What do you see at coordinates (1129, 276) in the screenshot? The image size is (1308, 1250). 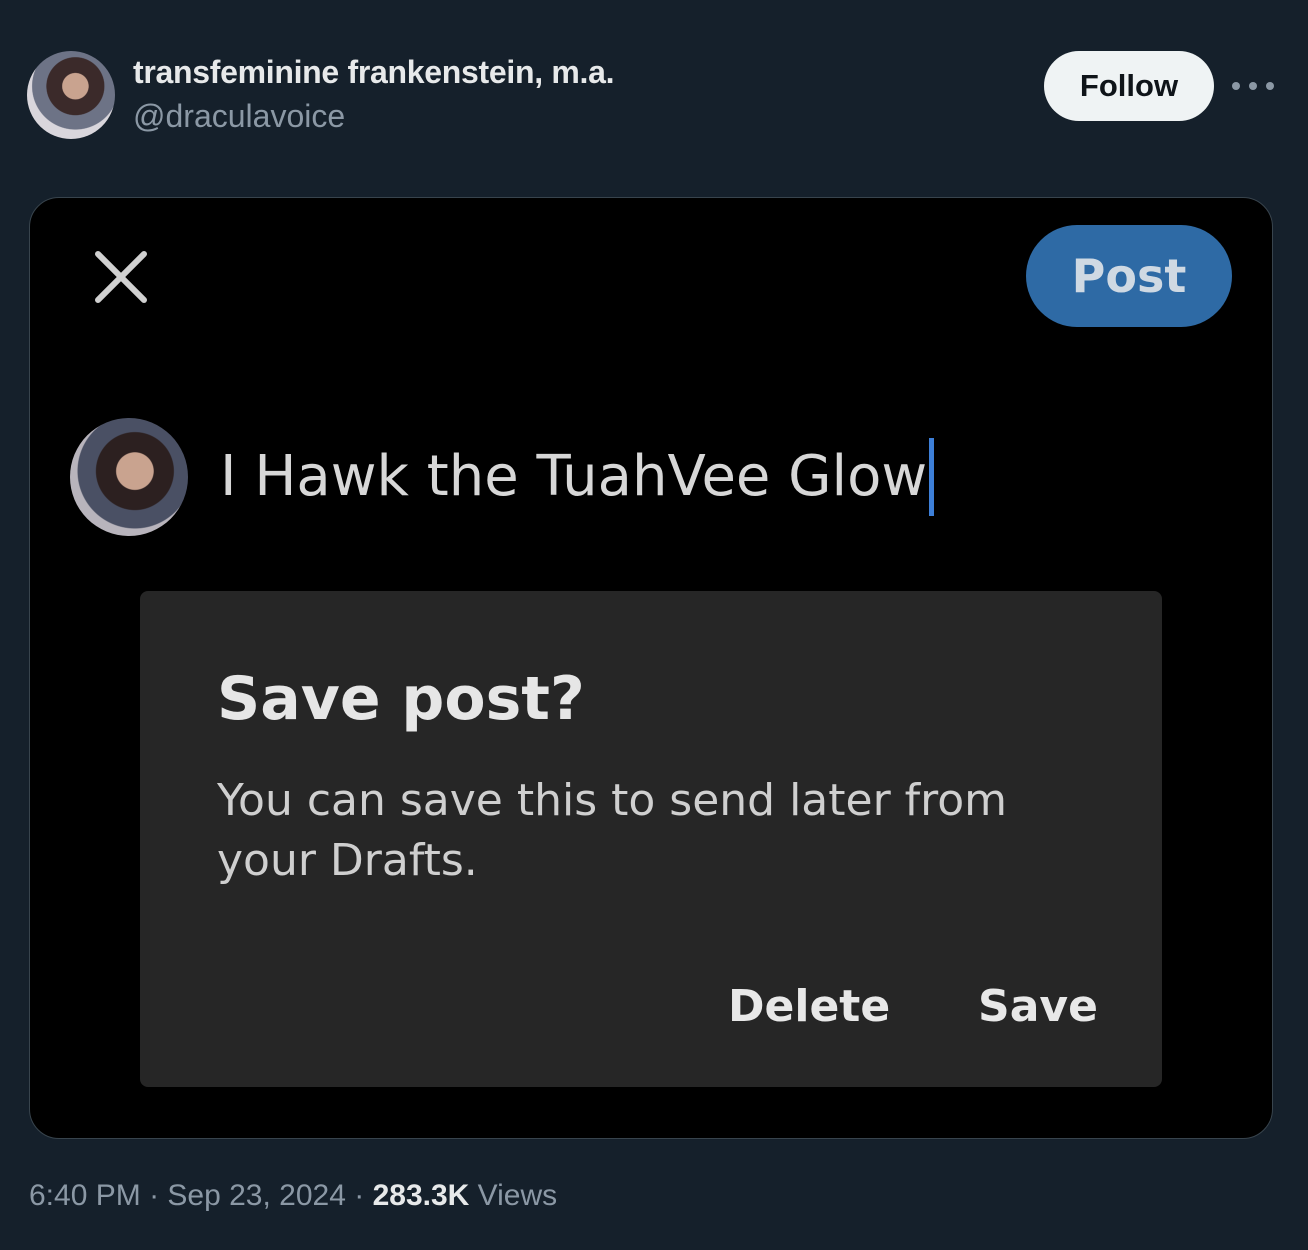 I see `post-button: Post` at bounding box center [1129, 276].